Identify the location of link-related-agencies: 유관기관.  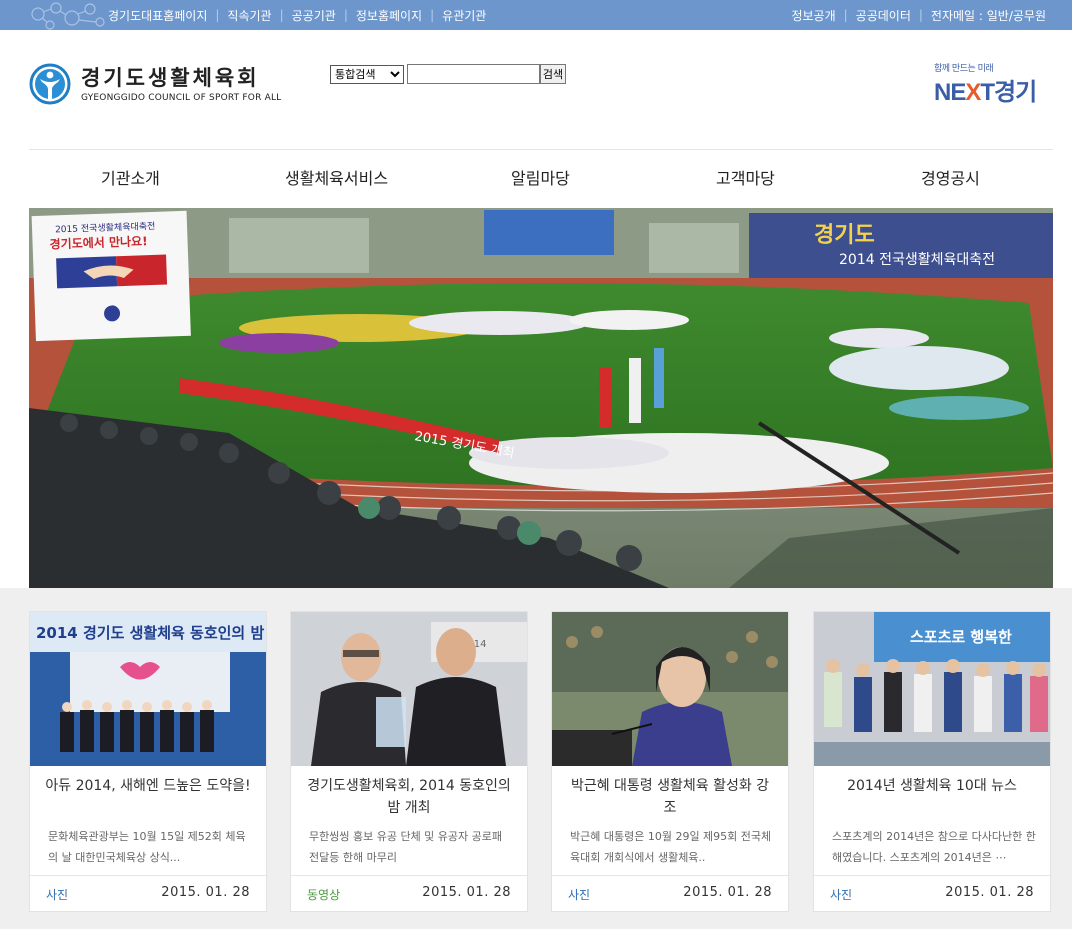
(464, 15).